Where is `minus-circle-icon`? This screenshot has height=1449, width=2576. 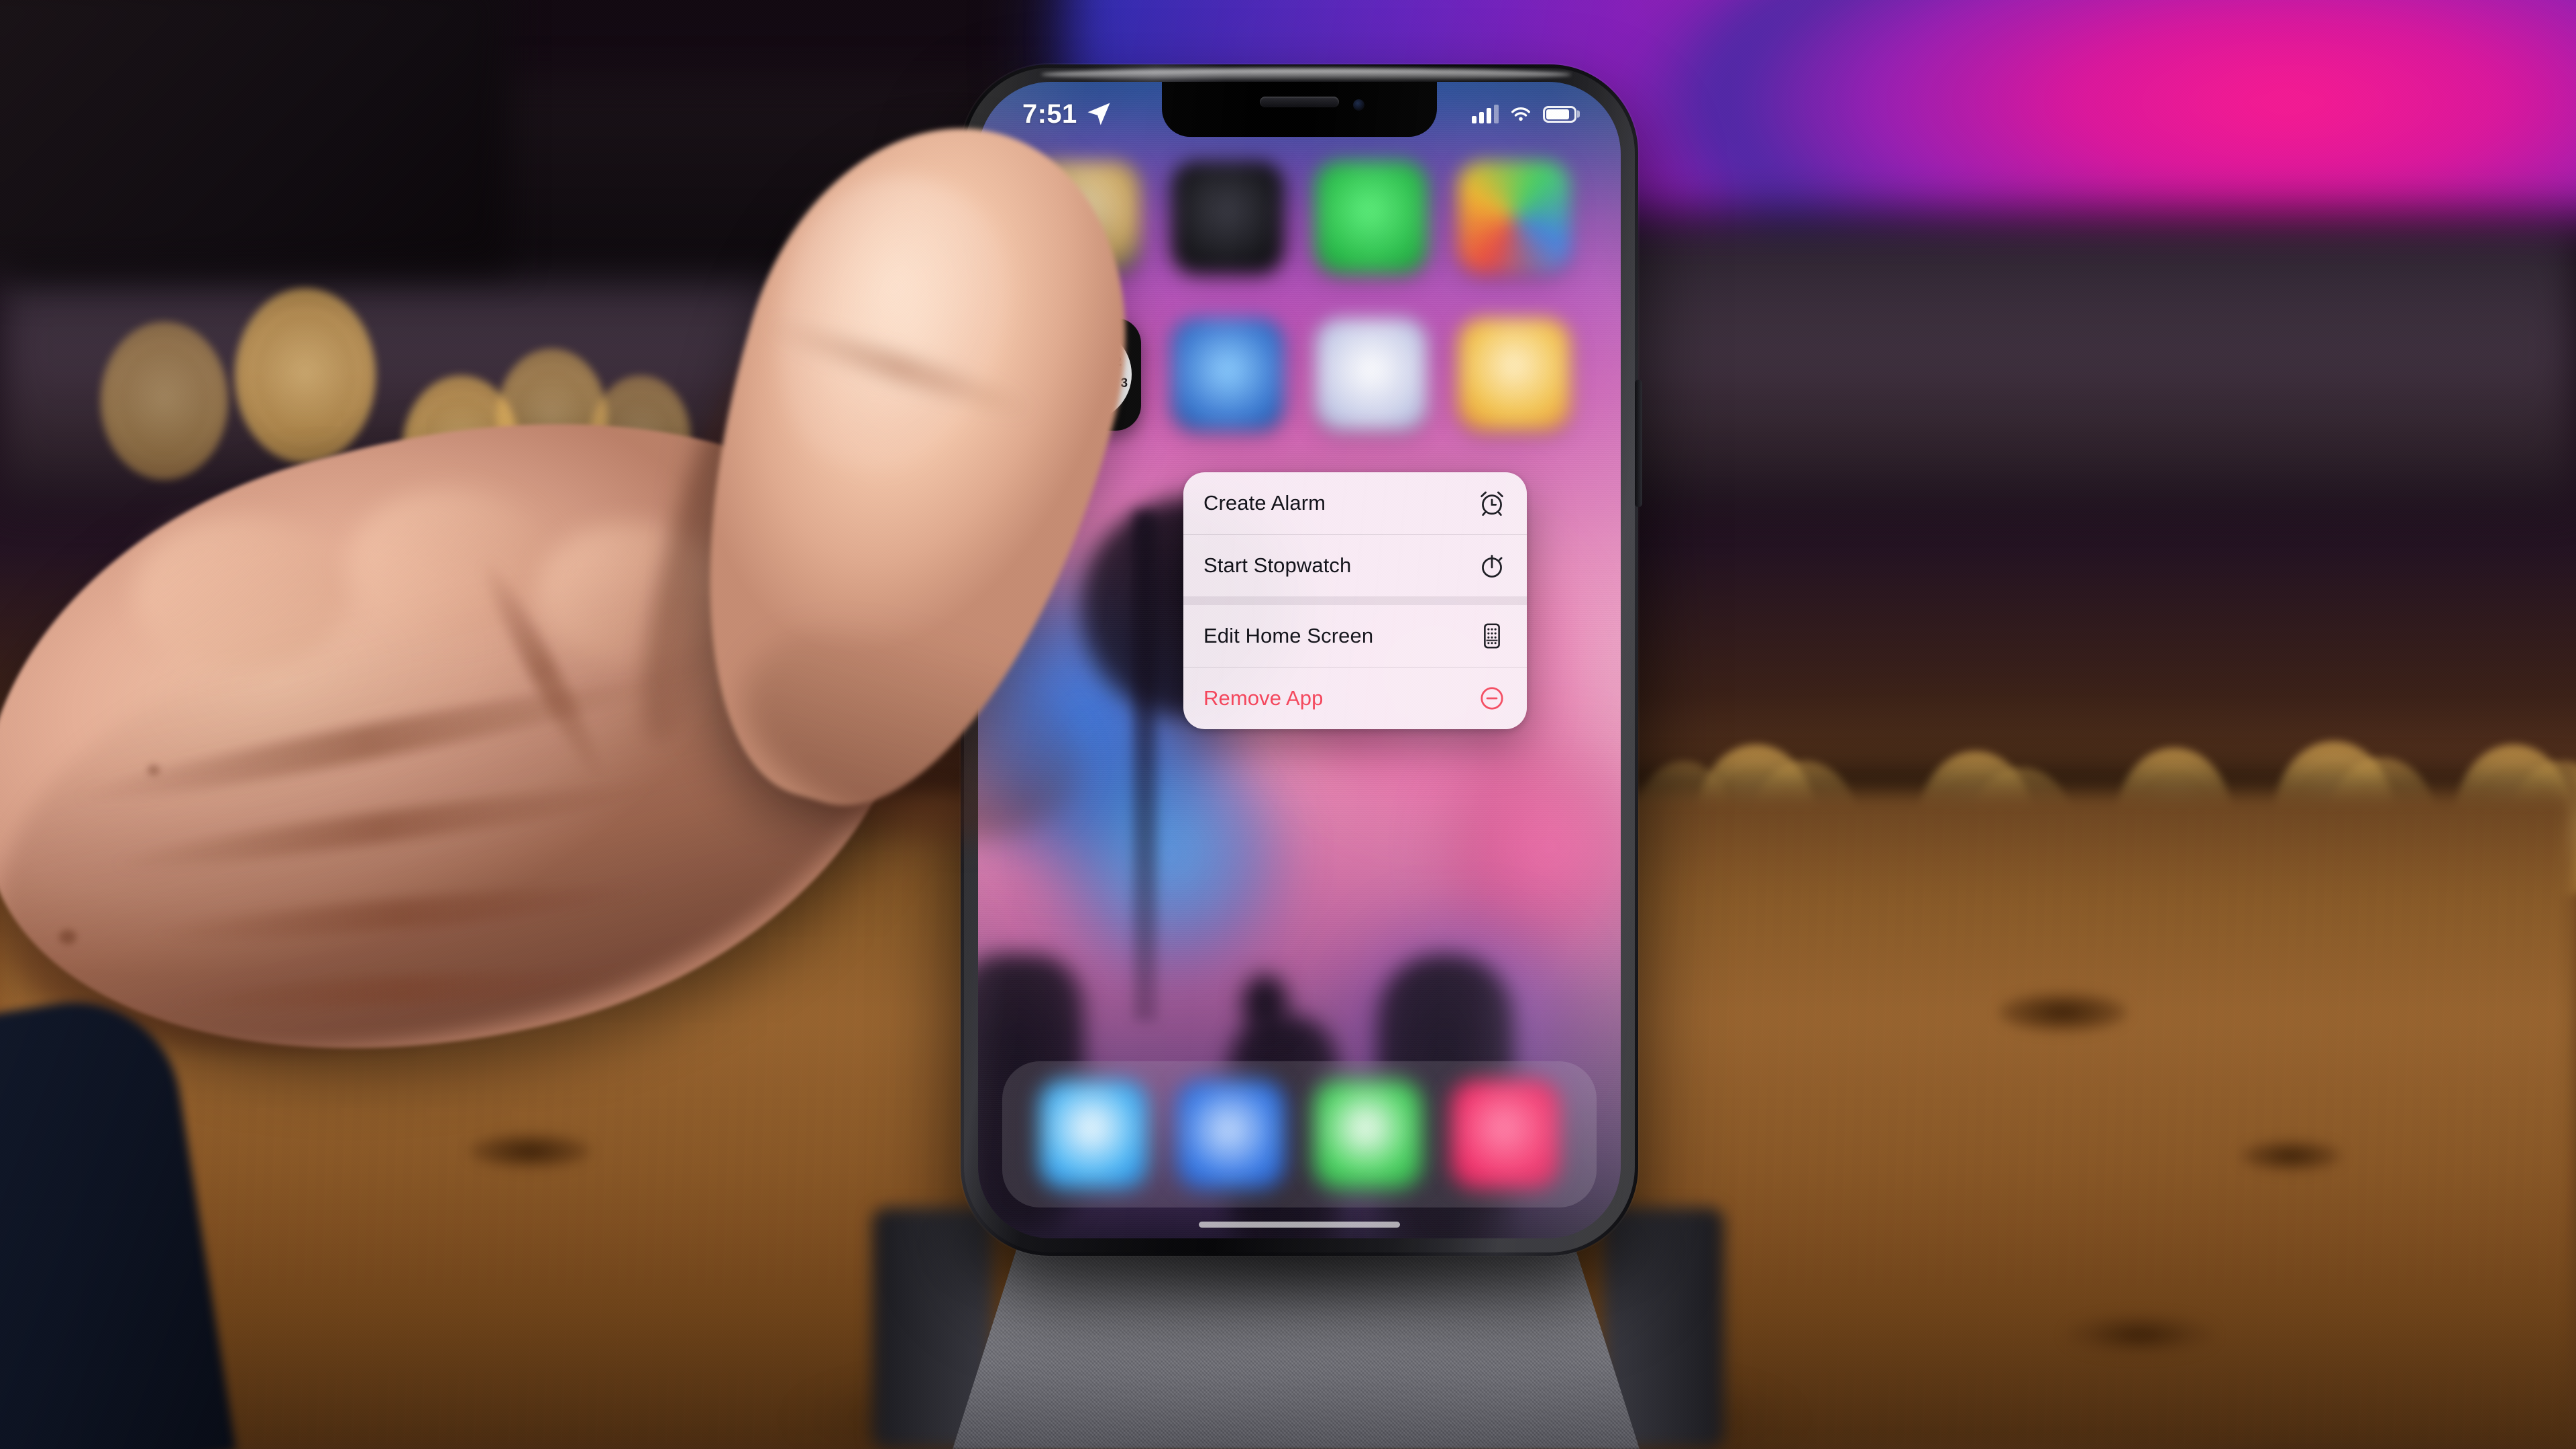 minus-circle-icon is located at coordinates (1492, 698).